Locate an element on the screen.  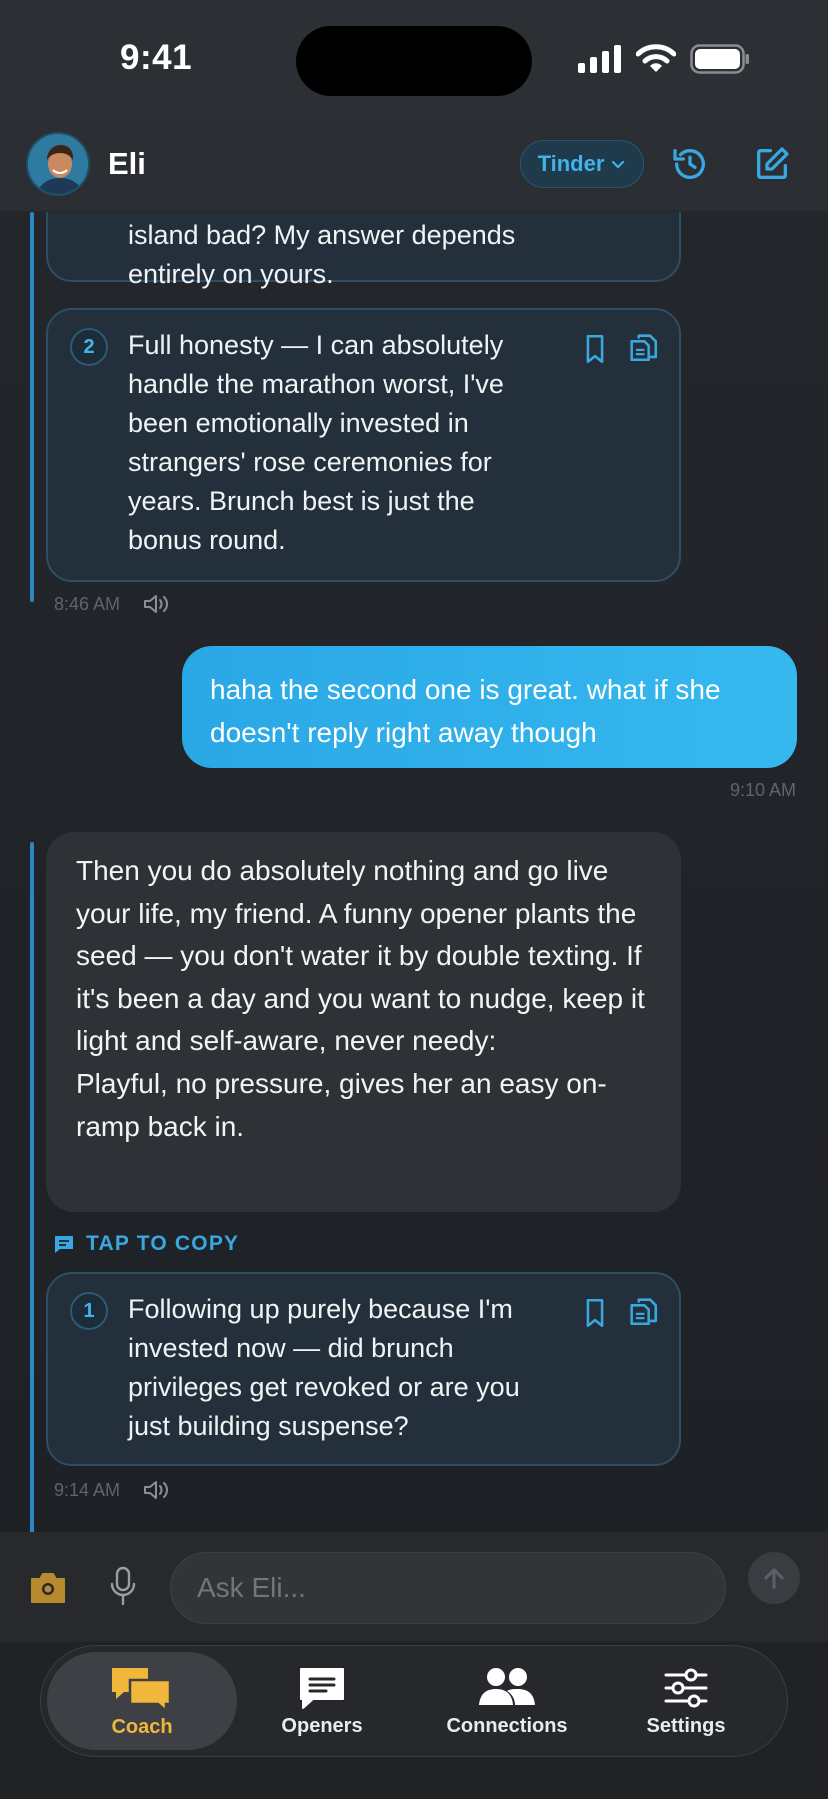
send-button is located at coordinates (774, 1578).